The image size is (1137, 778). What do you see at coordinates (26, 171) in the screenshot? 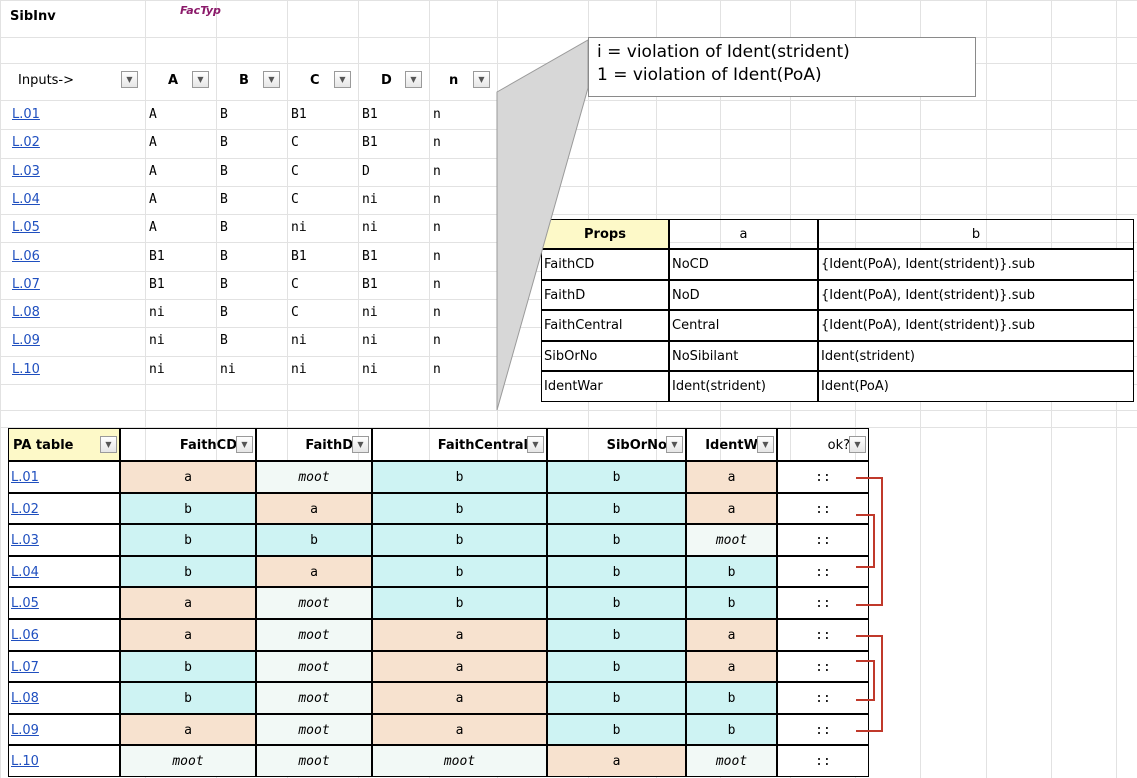
I see `sibinv-row-link: L.03` at bounding box center [26, 171].